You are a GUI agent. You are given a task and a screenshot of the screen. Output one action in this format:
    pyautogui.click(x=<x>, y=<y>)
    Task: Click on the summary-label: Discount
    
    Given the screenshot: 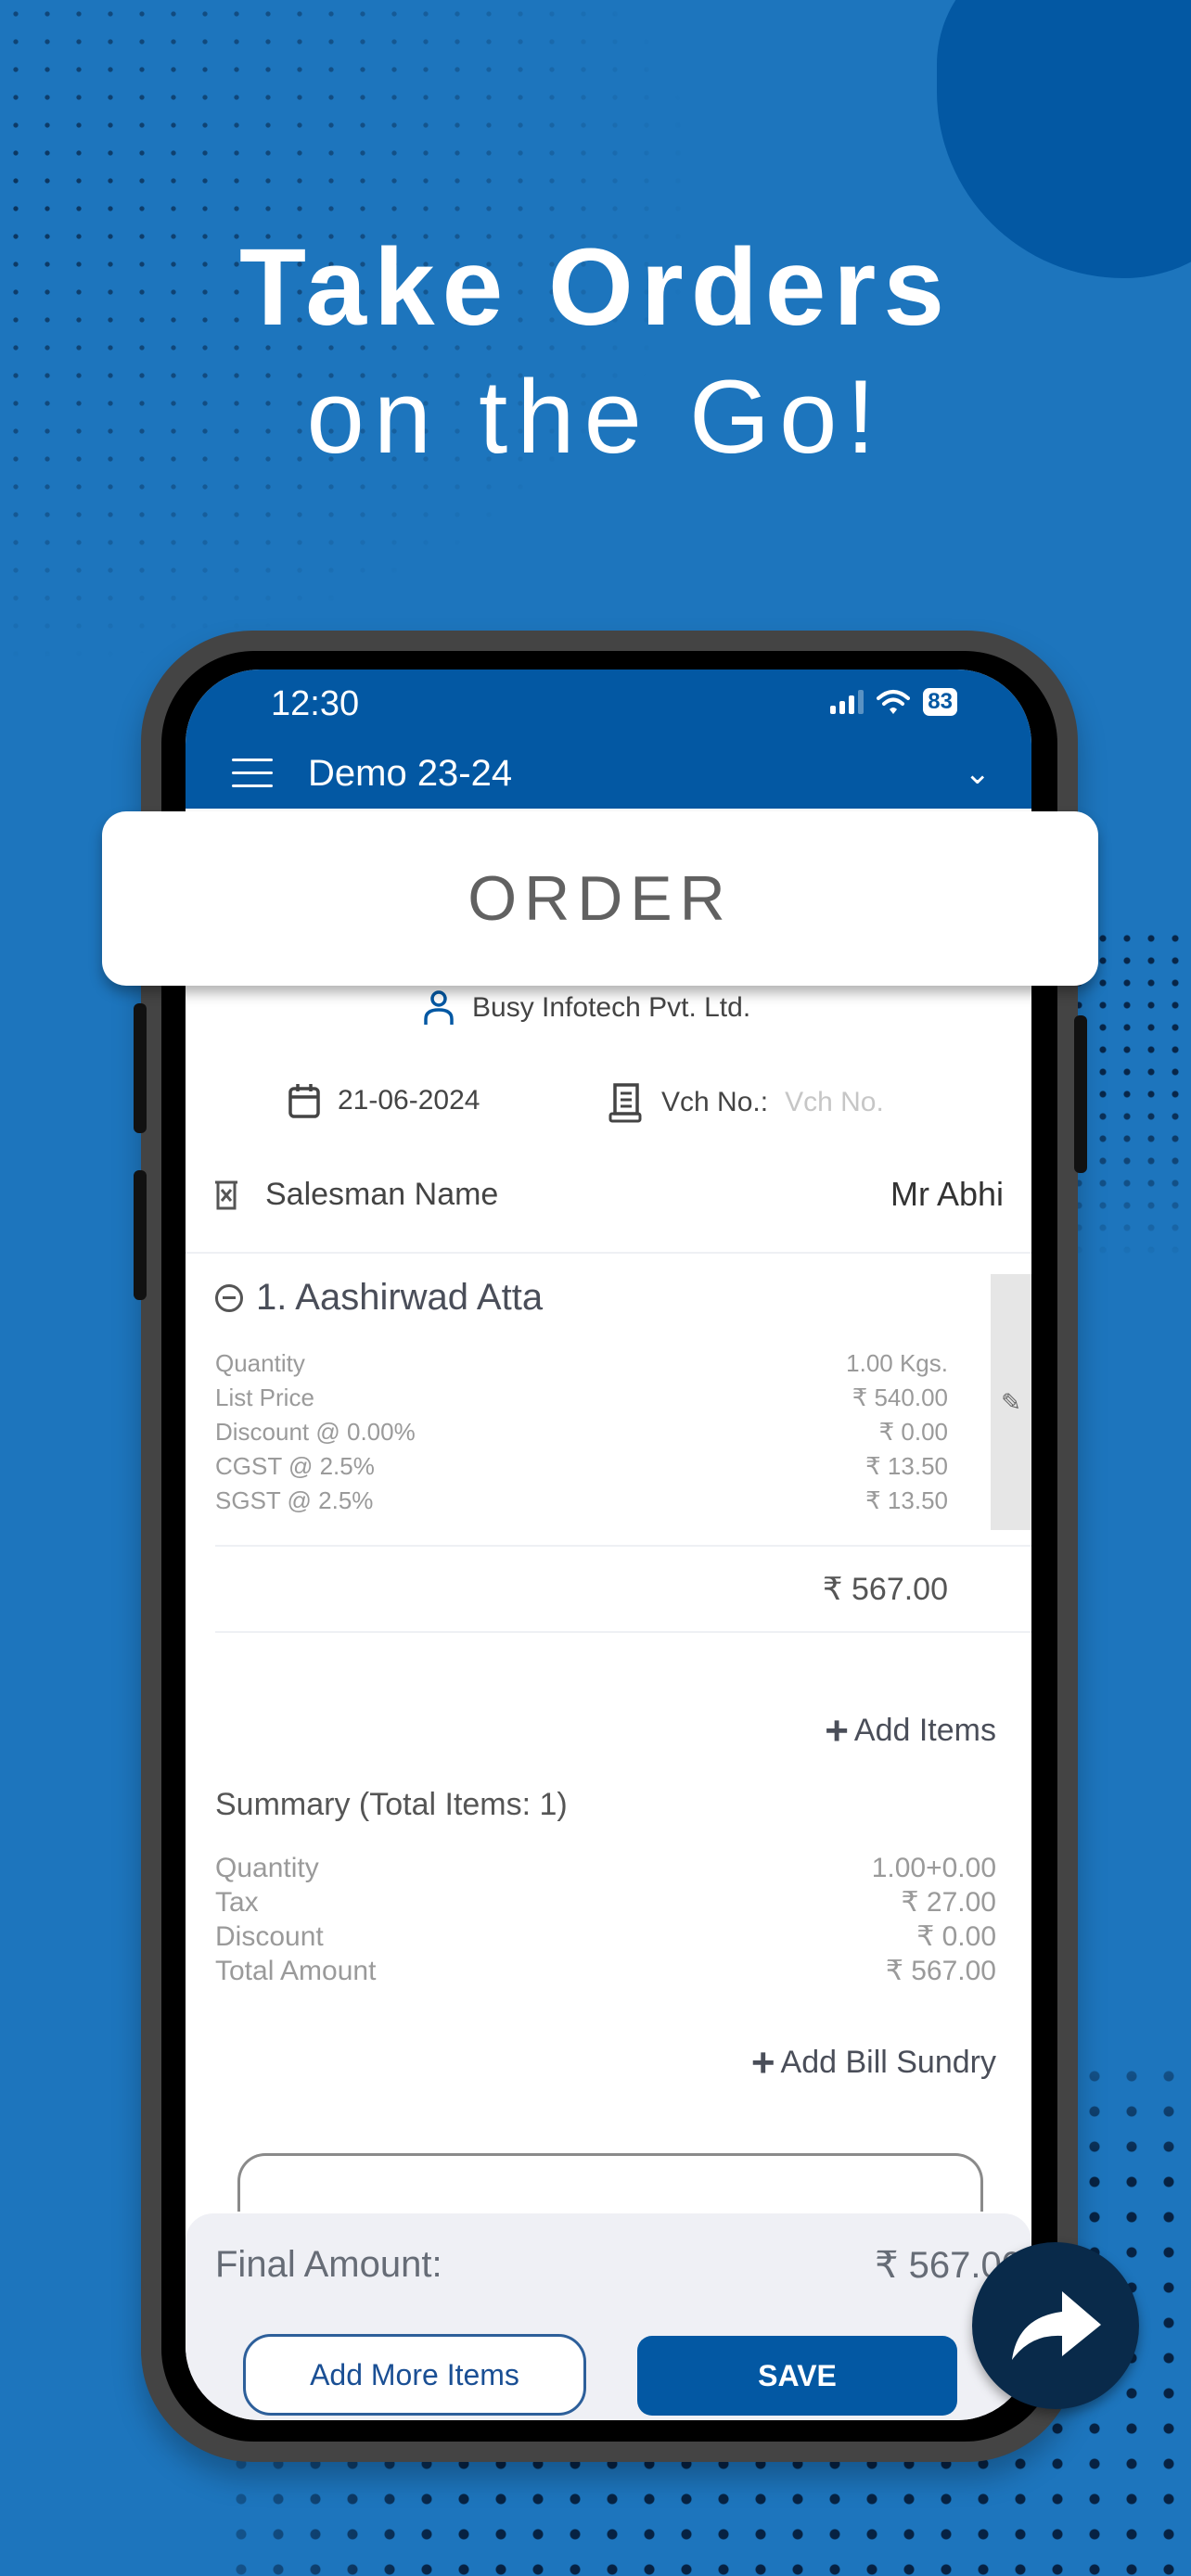 What is the action you would take?
    pyautogui.click(x=270, y=1937)
    